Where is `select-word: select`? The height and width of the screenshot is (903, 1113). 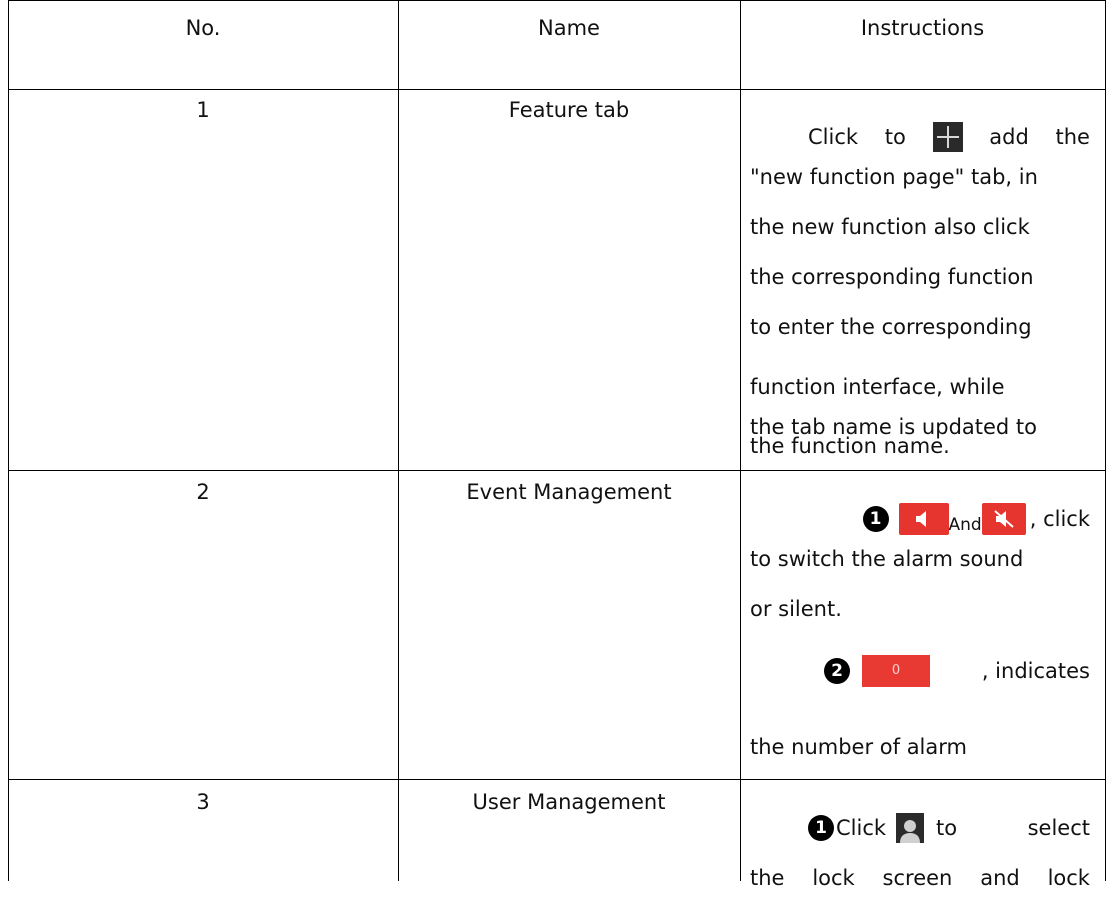 select-word: select is located at coordinates (1058, 828).